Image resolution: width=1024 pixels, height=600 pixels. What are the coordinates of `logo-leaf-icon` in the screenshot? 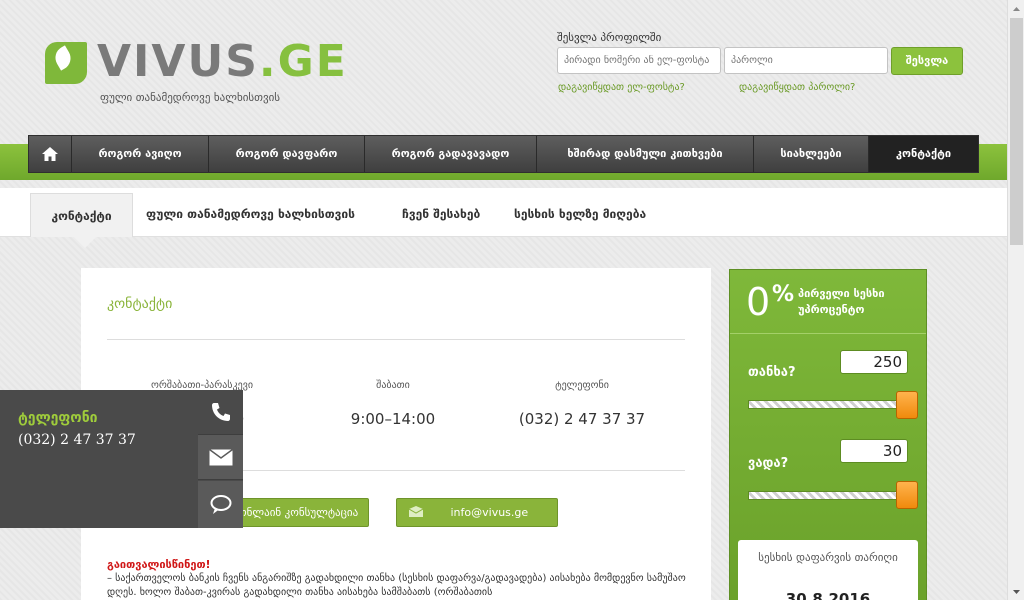 It's located at (66, 63).